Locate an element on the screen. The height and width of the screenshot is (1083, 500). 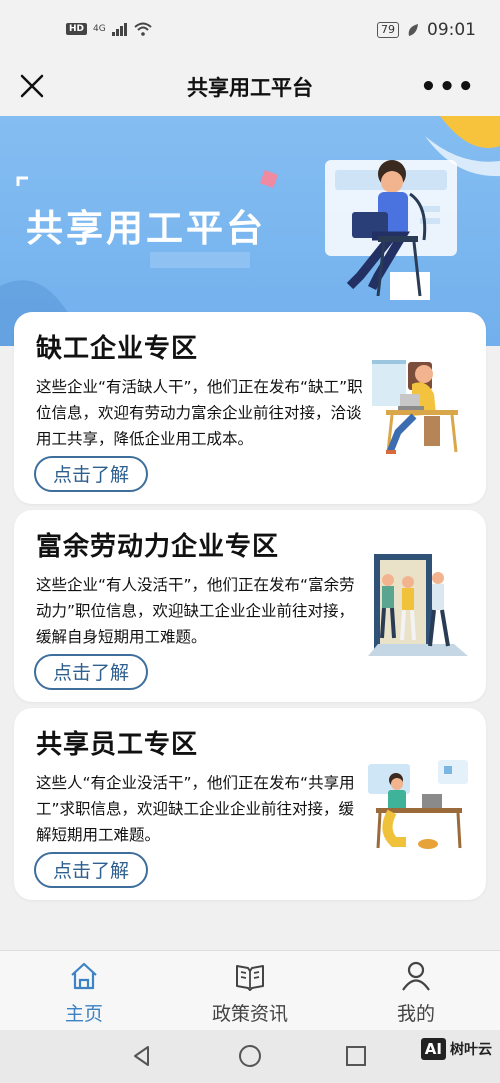
tab-label: 我的 is located at coordinates (415, 1014).